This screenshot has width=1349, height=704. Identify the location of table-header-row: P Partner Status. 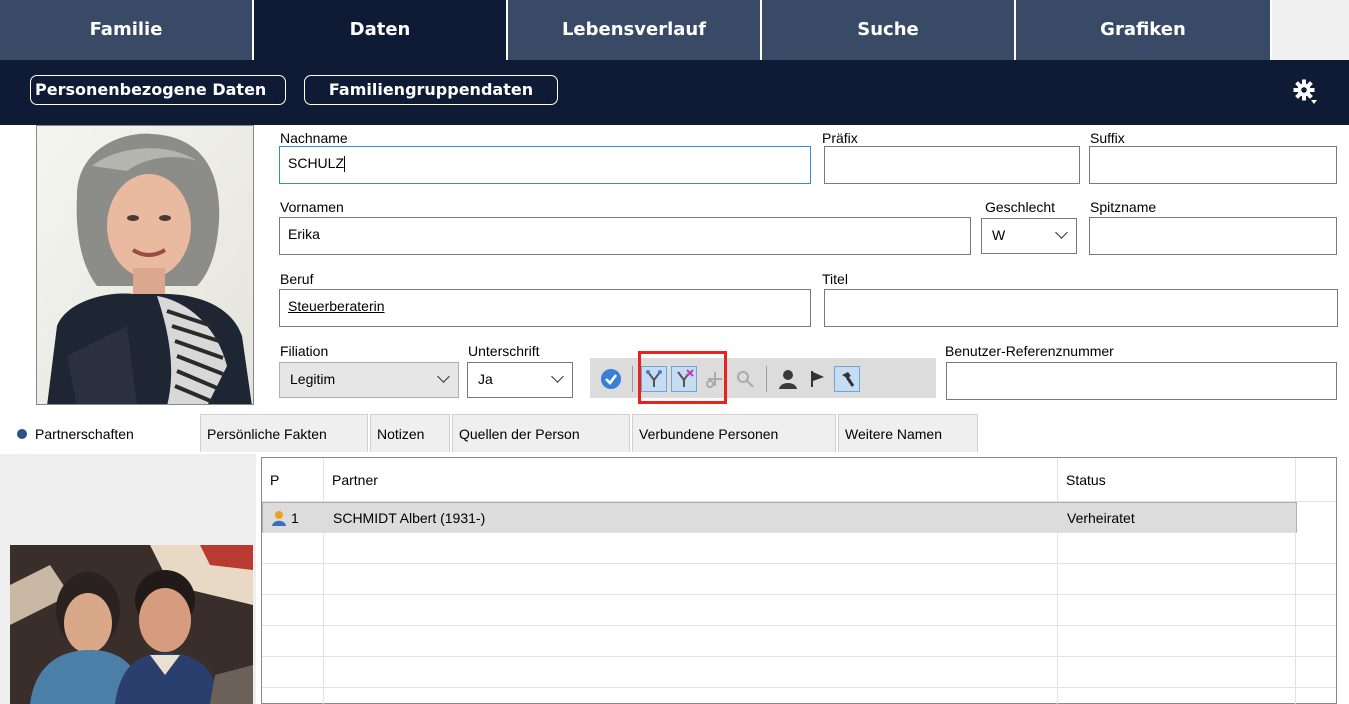
(799, 480).